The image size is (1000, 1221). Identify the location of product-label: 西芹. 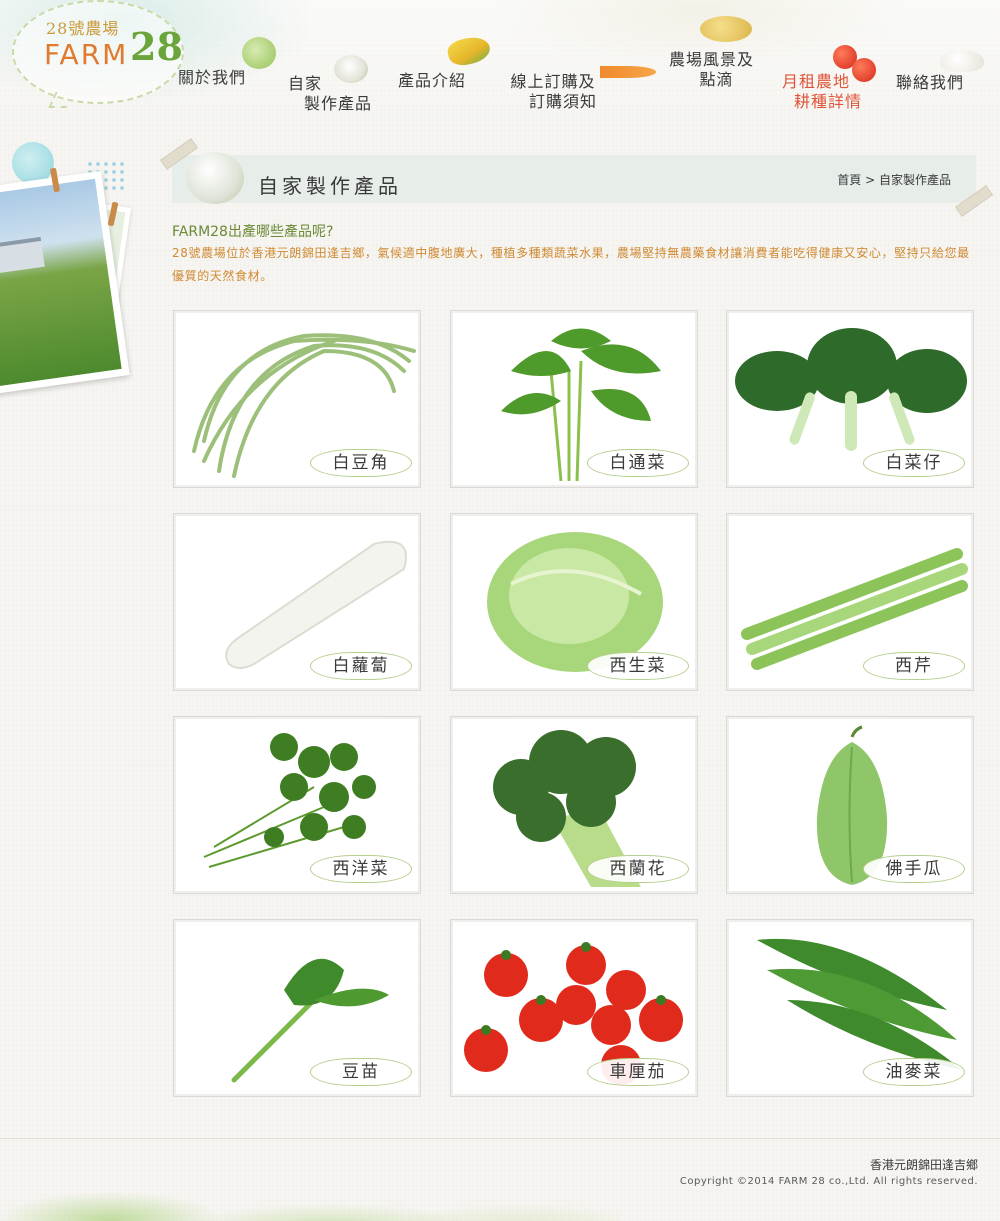
(914, 666).